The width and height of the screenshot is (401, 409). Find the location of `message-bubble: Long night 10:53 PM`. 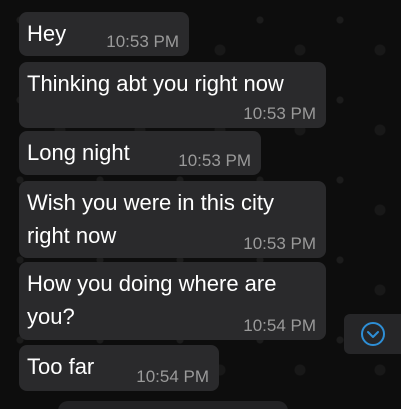

message-bubble: Long night 10:53 PM is located at coordinates (140, 153).